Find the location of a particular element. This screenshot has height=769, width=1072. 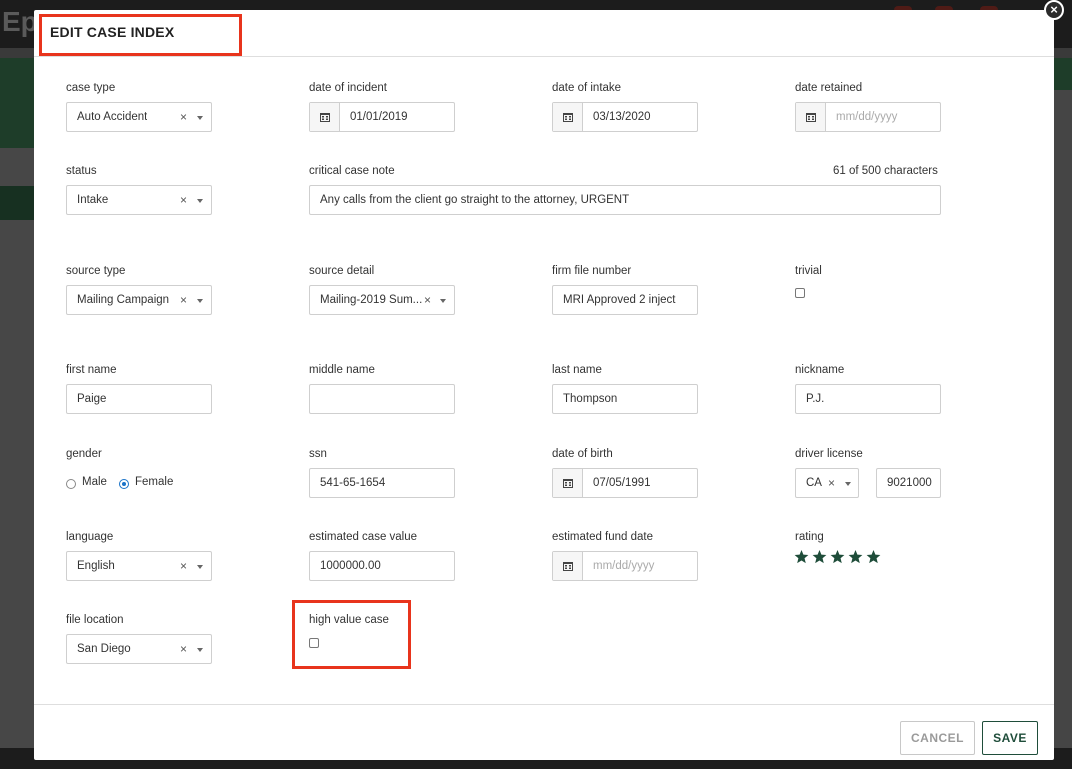

language-value: English is located at coordinates (96, 566).